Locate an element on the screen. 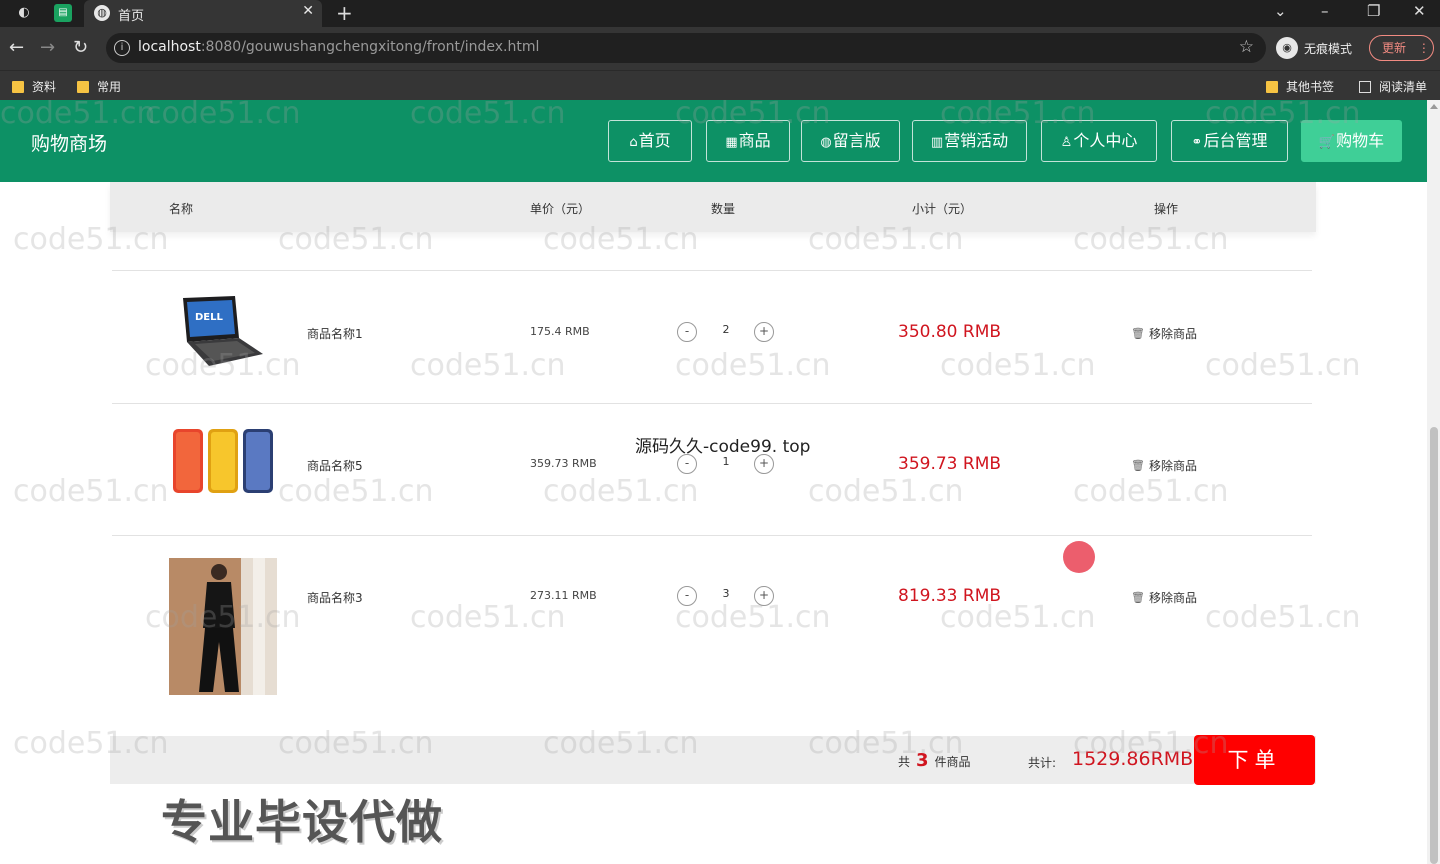 The height and width of the screenshot is (864, 1440). update-button: 更新 ⋮ is located at coordinates (1401, 48).